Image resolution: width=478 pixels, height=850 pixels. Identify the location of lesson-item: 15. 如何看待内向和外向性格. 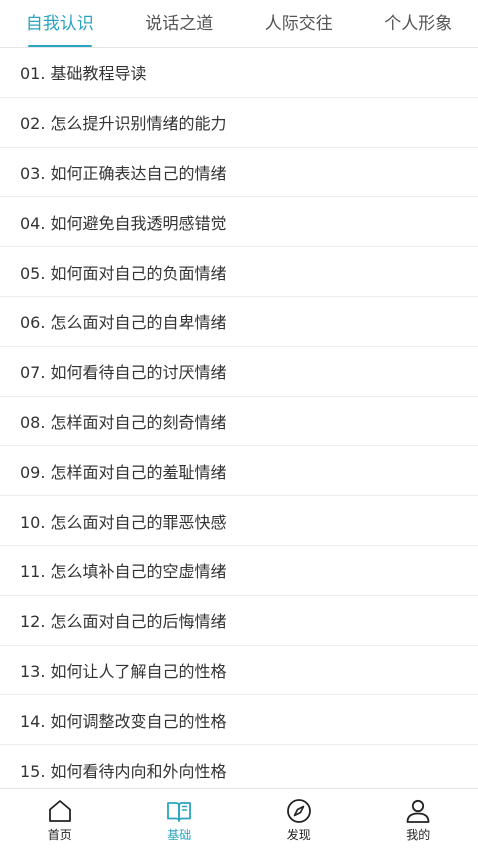
(239, 766).